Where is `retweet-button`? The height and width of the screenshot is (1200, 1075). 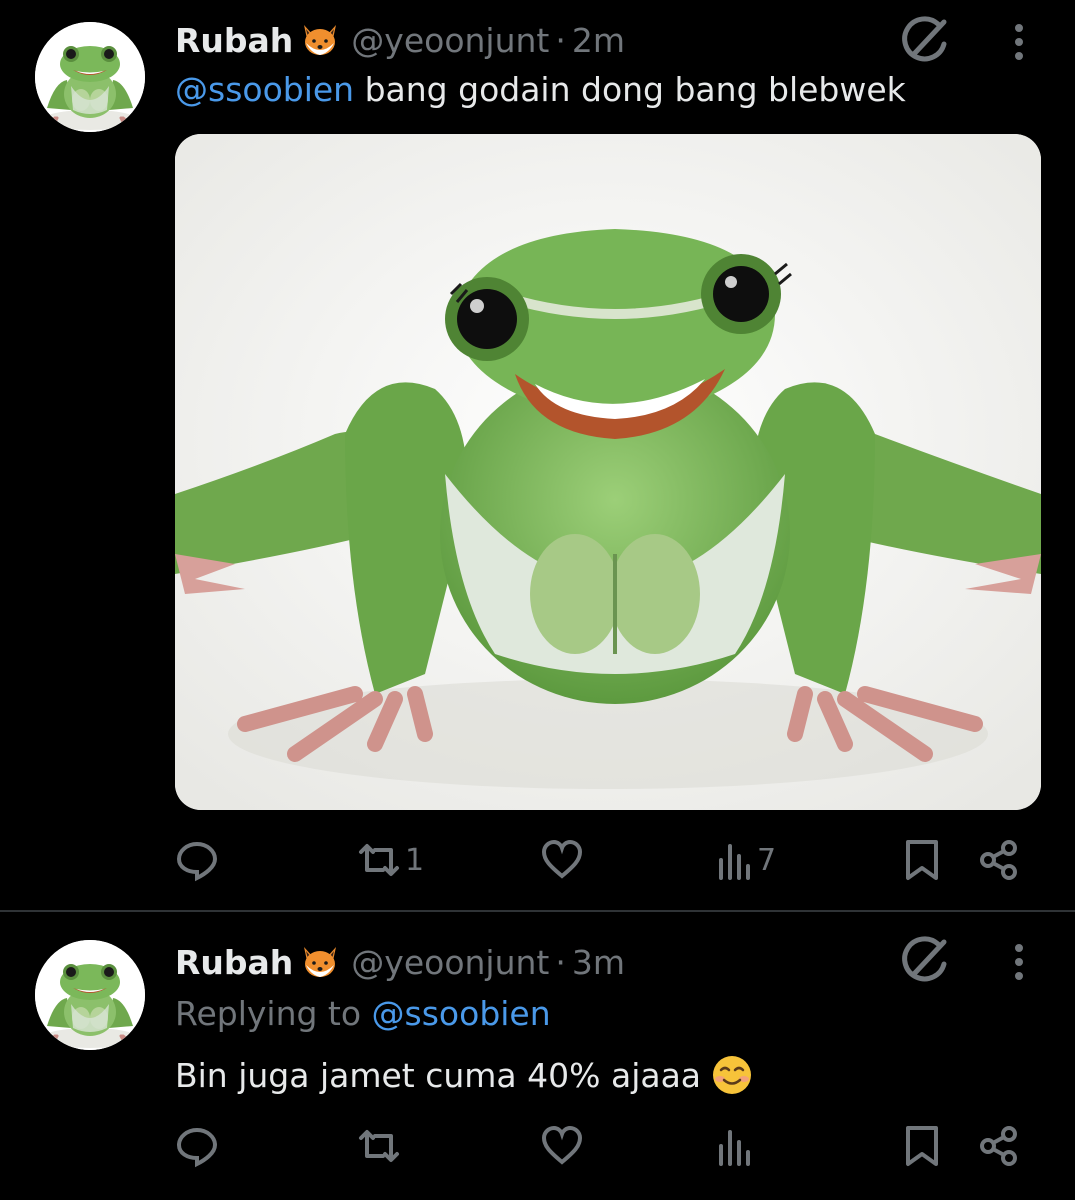 retweet-button is located at coordinates (380, 1146).